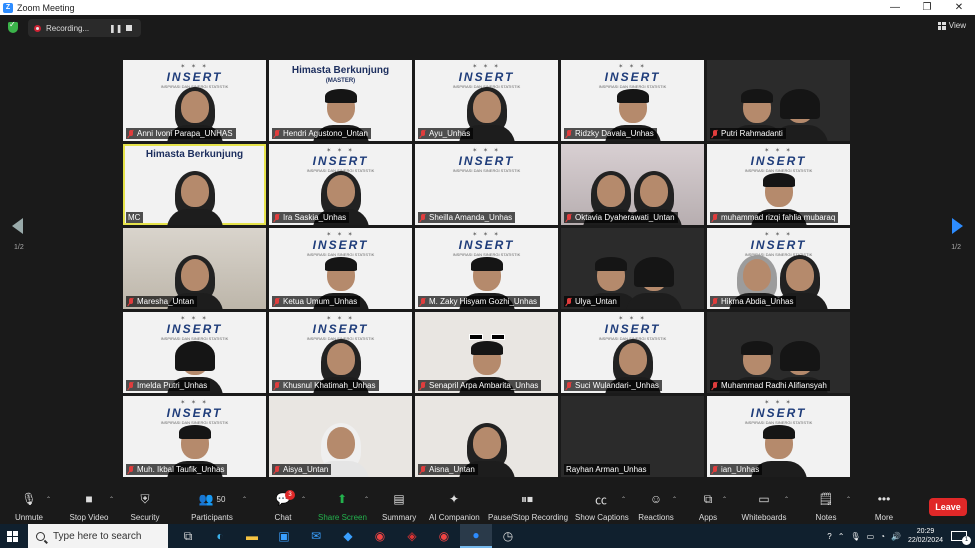 The width and height of the screenshot is (975, 548). What do you see at coordinates (606, 469) in the screenshot?
I see `participant-name: Rayhan Arman_Unhas` at bounding box center [606, 469].